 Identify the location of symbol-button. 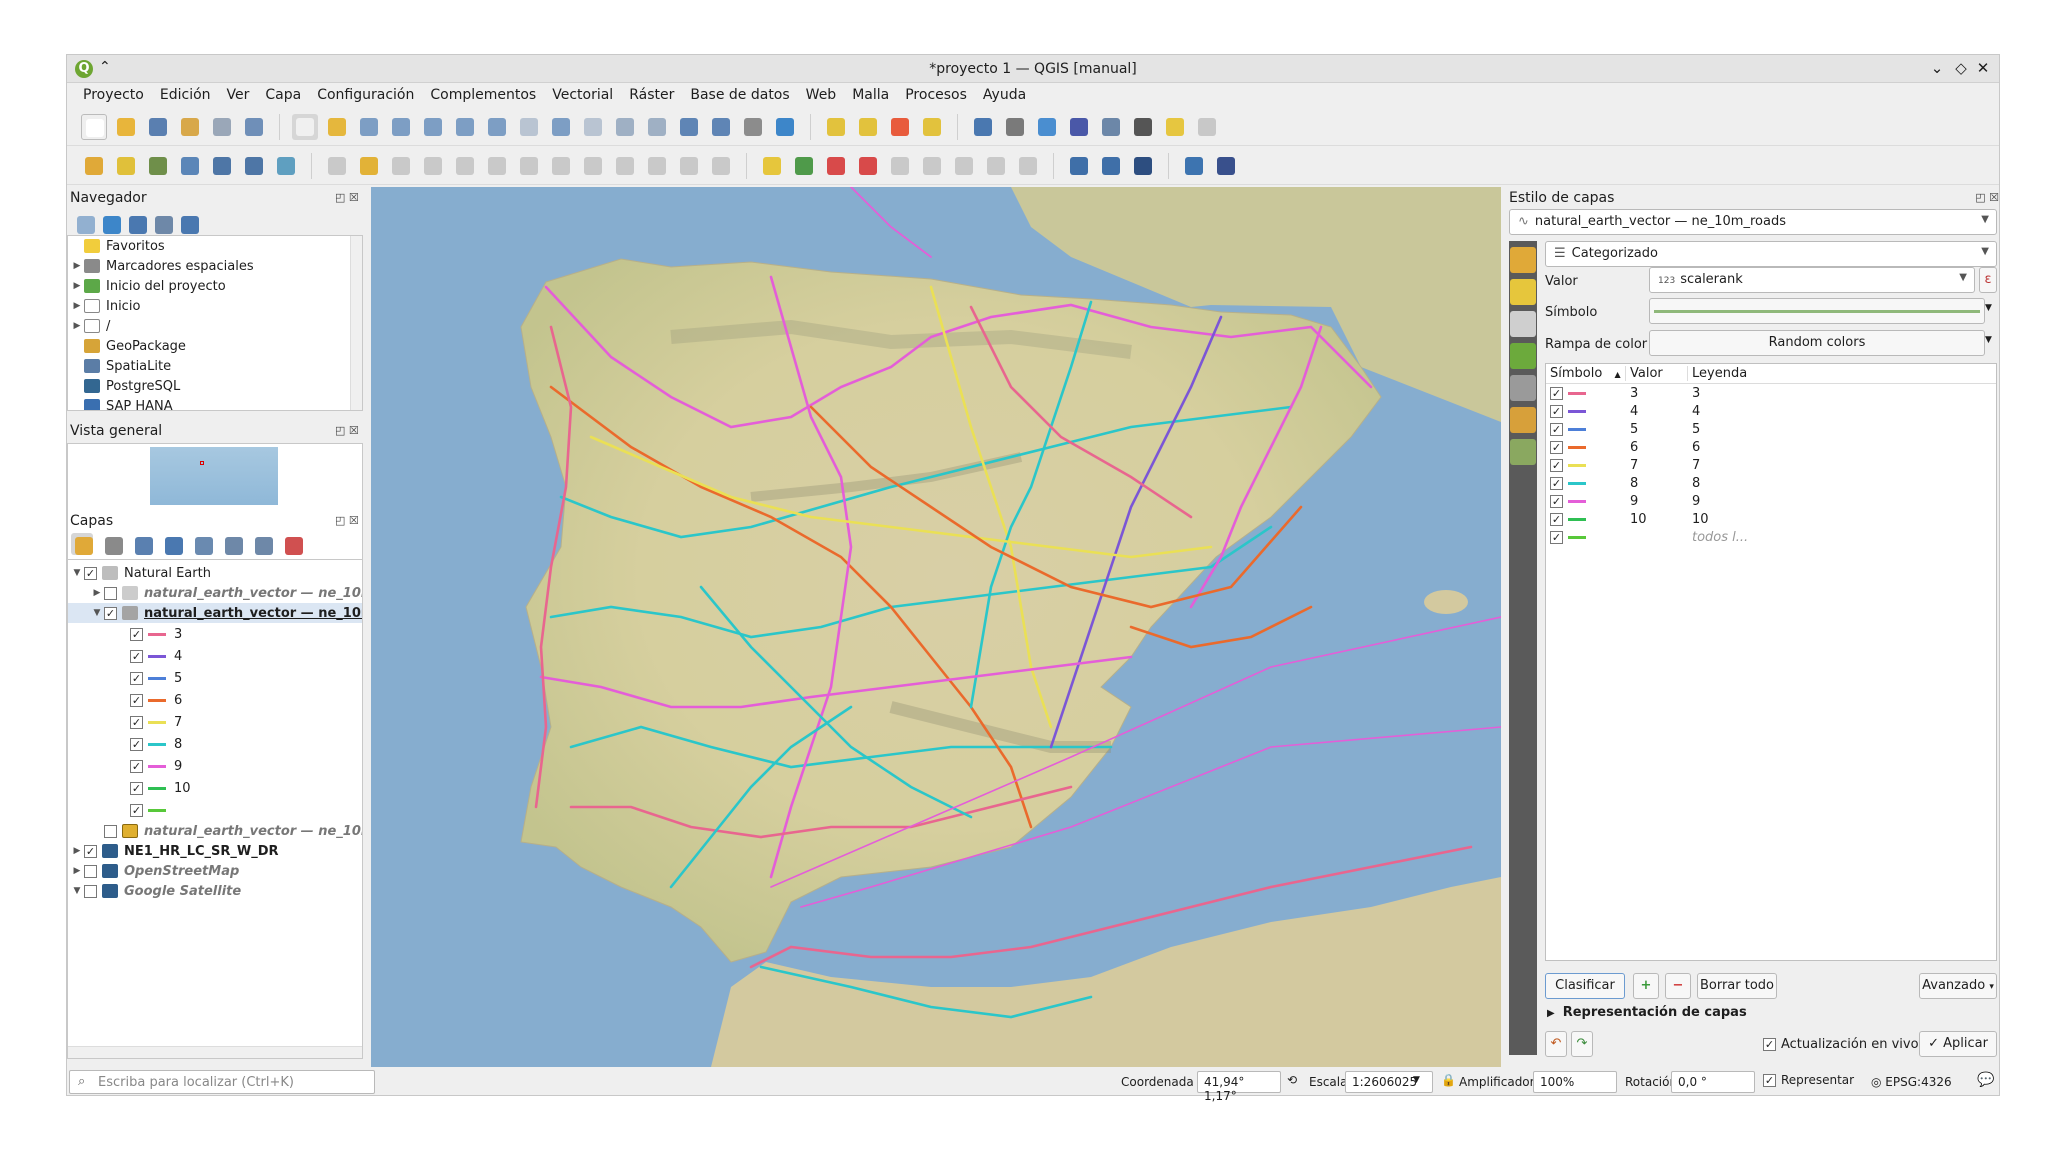
(1817, 311).